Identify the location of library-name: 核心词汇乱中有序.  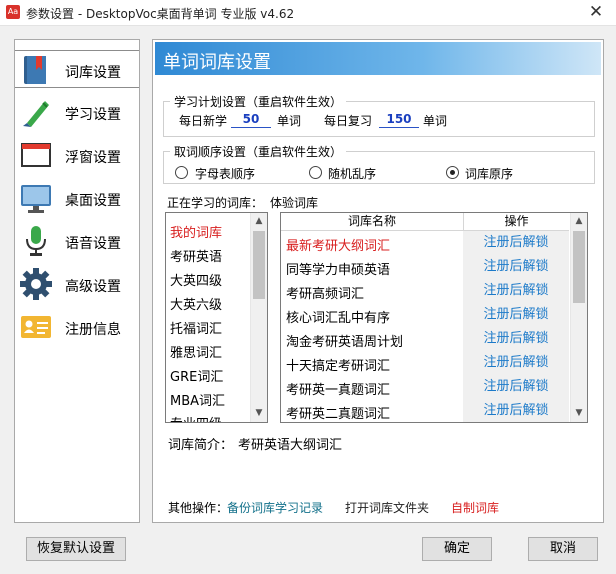
(338, 318).